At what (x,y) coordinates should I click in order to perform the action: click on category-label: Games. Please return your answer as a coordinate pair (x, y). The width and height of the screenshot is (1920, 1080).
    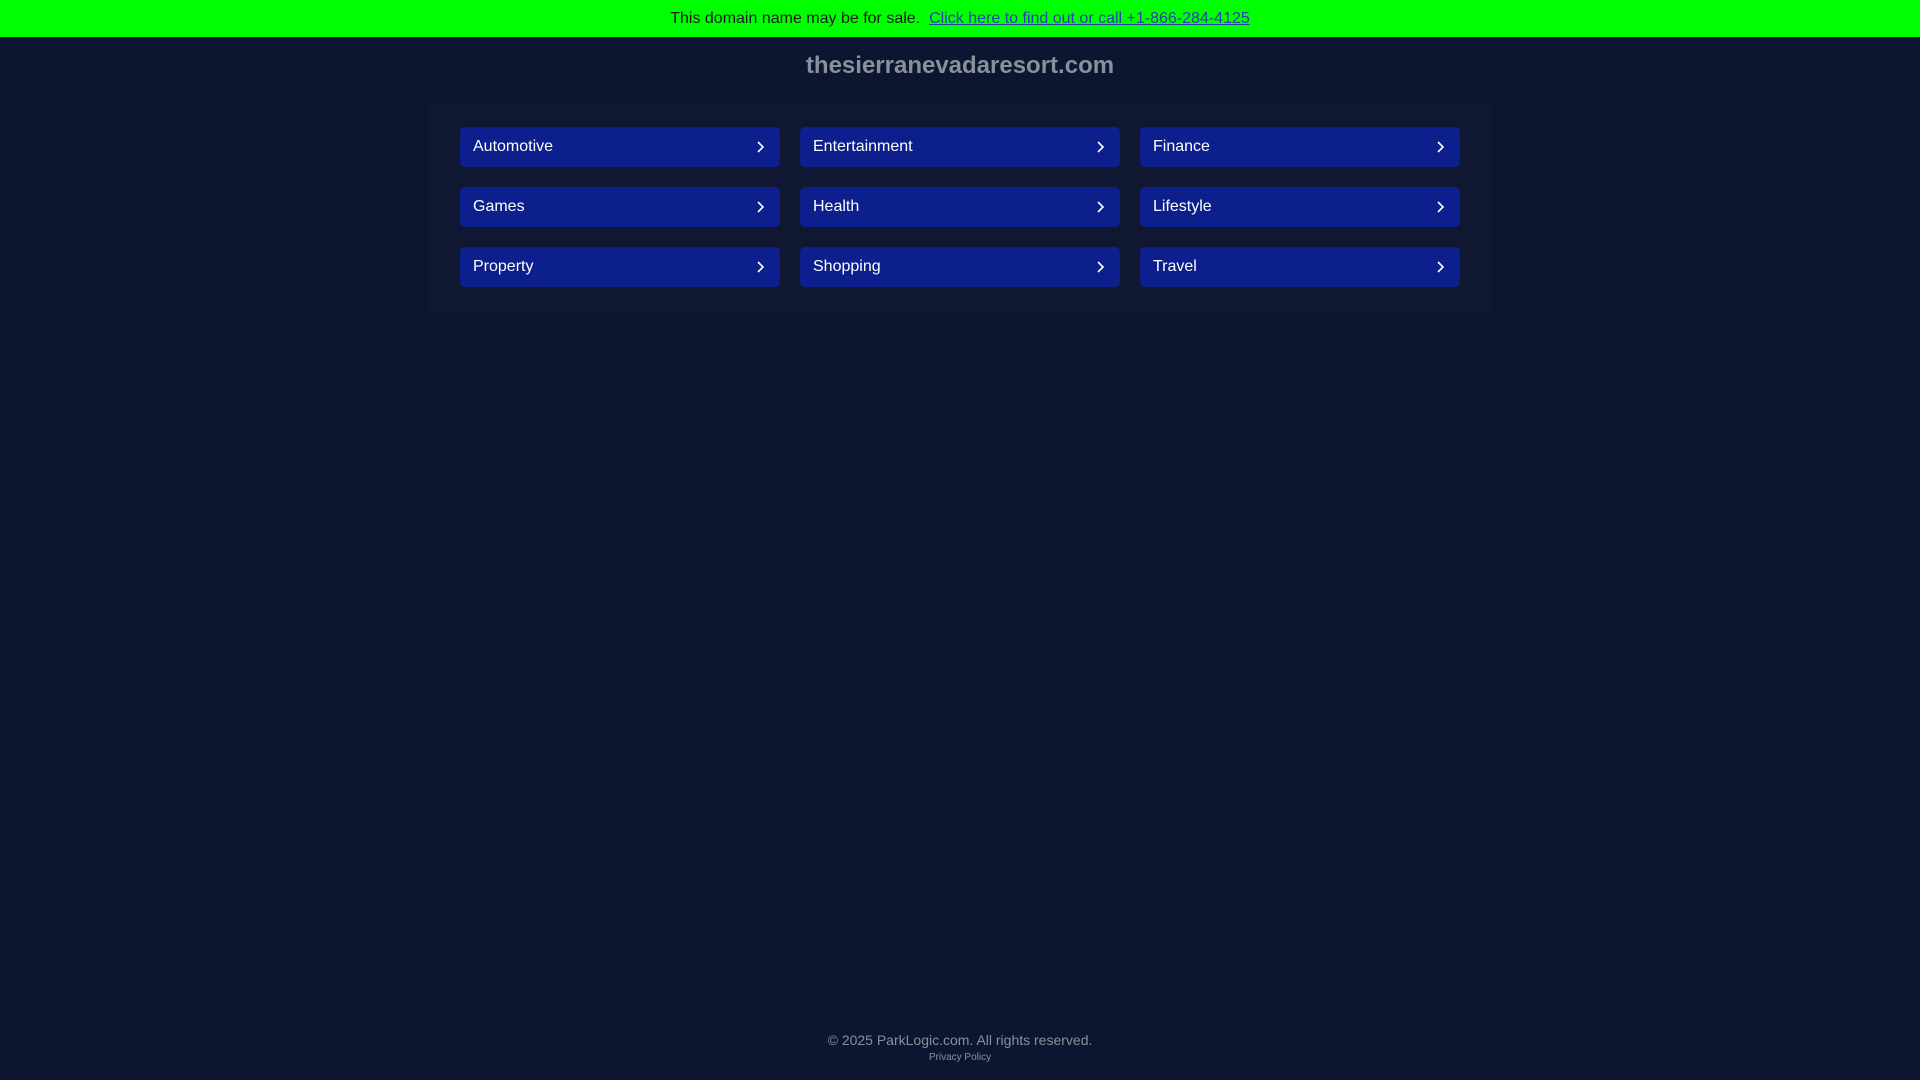
    Looking at the image, I should click on (499, 206).